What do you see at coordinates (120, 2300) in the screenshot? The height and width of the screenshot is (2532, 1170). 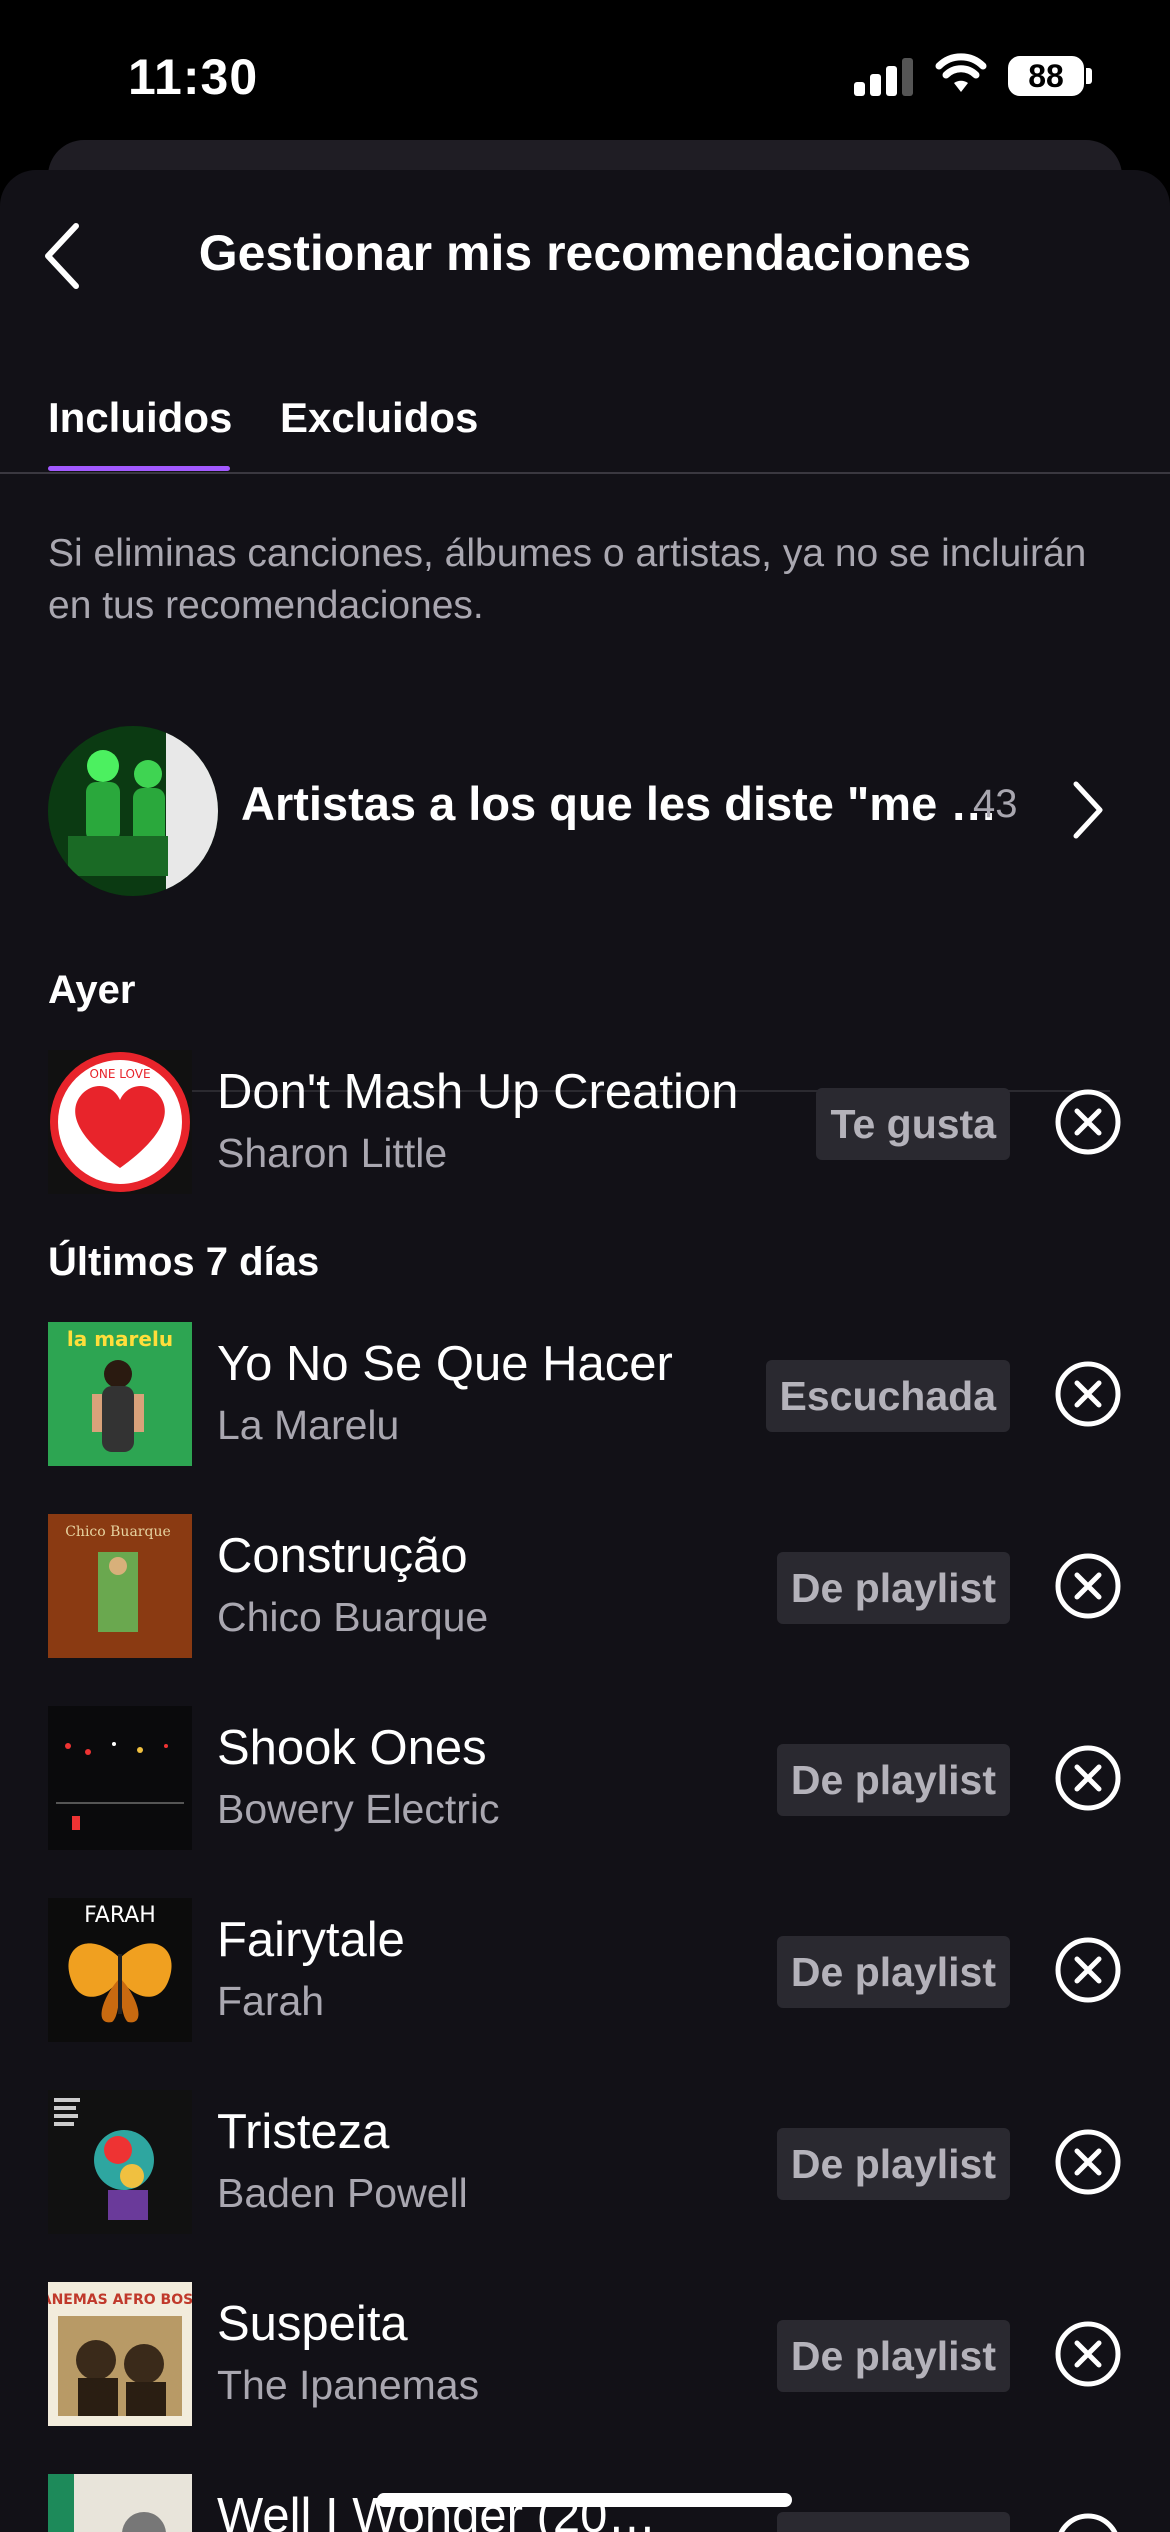 I see `cover-text: IPANEMAS AFRO BOSSA` at bounding box center [120, 2300].